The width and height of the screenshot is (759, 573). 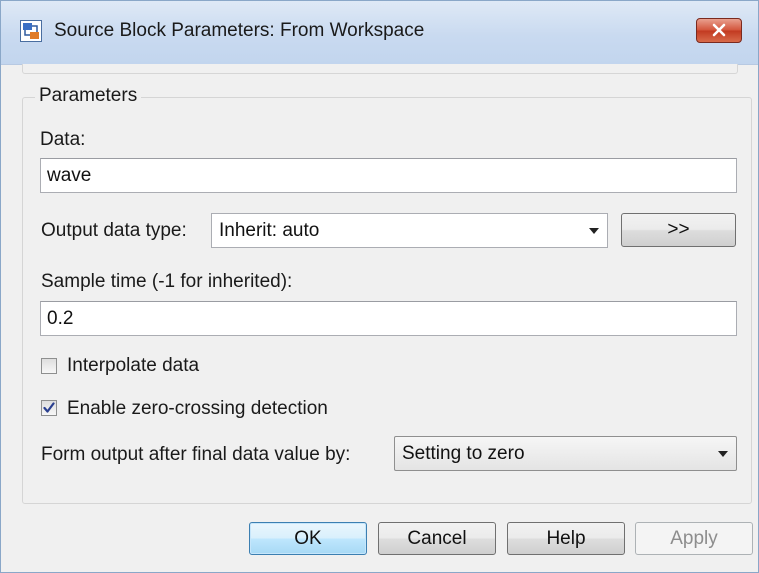 I want to click on parameters-group-title: Parameters, so click(x=88, y=96).